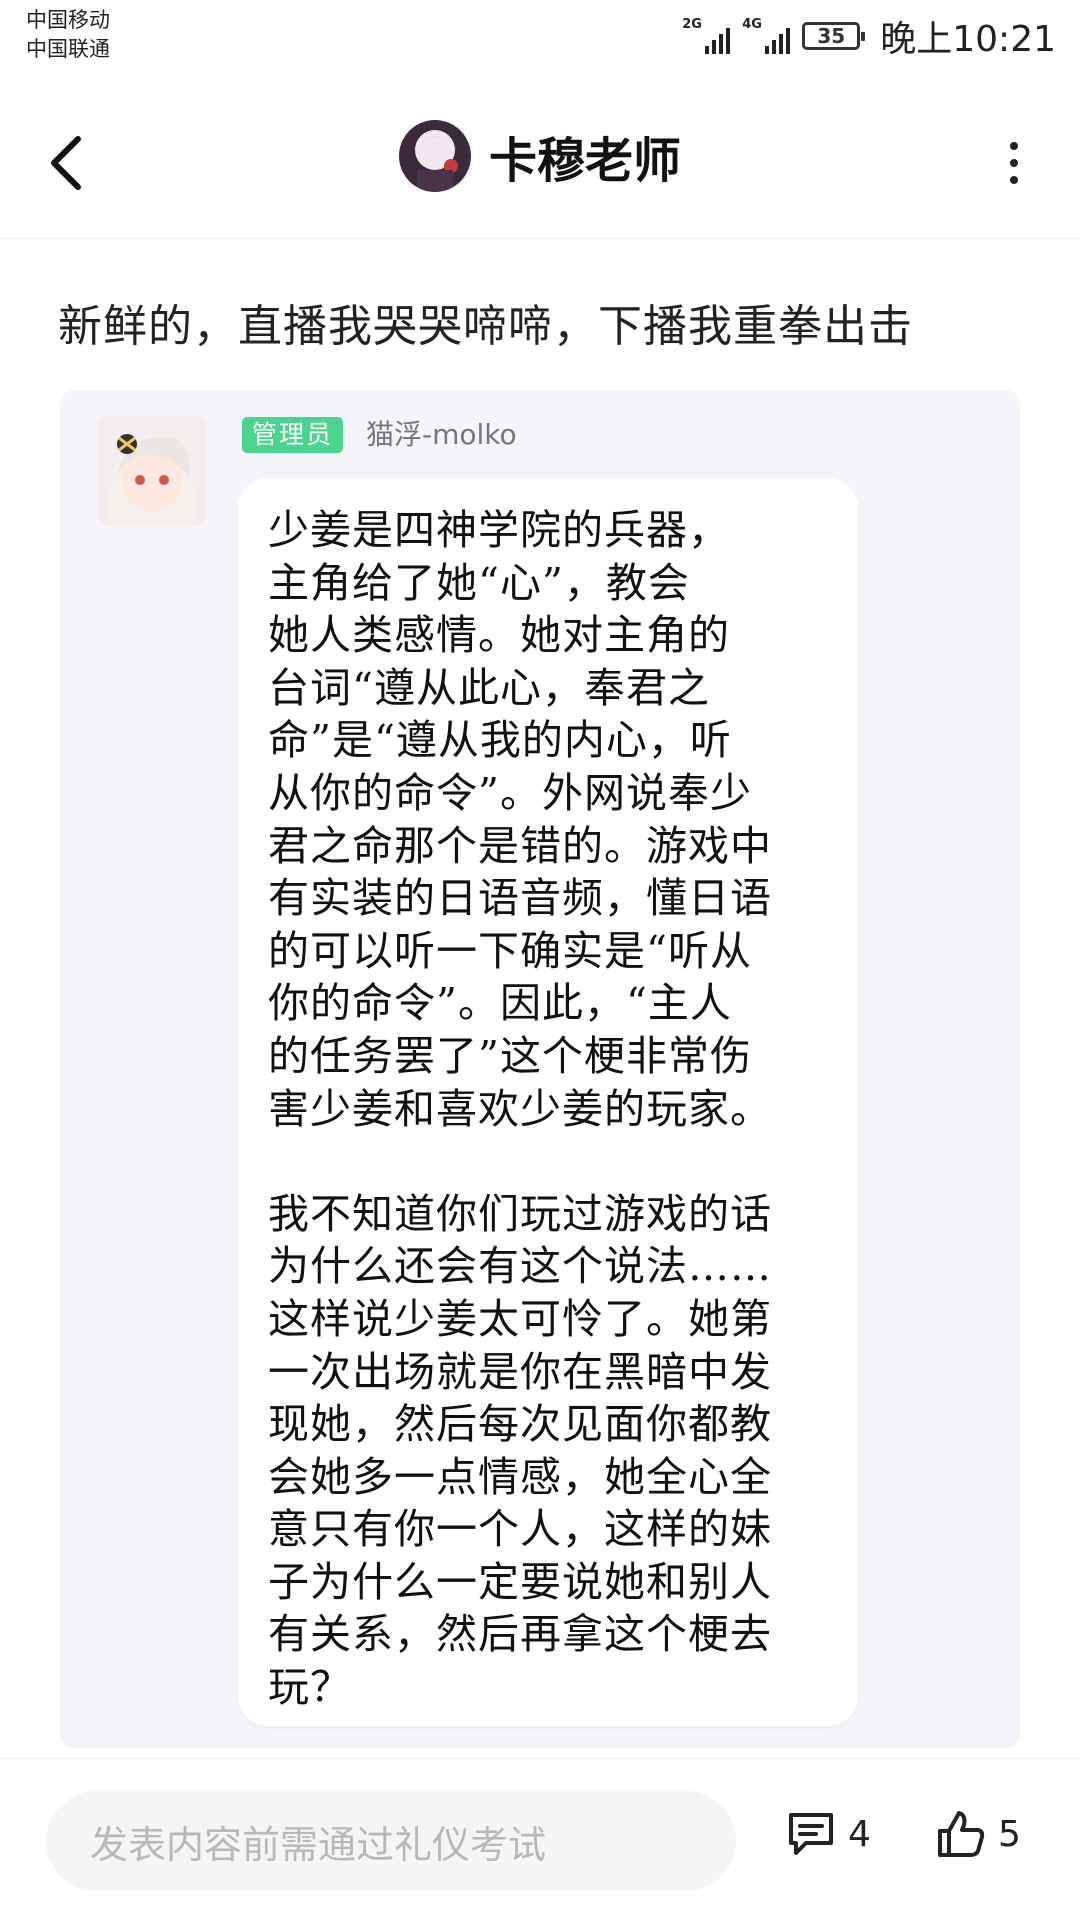 This screenshot has height=1921, width=1080. I want to click on bottom-bar: 发表内容前需通过礼仪考试 4 5, so click(540, 1839).